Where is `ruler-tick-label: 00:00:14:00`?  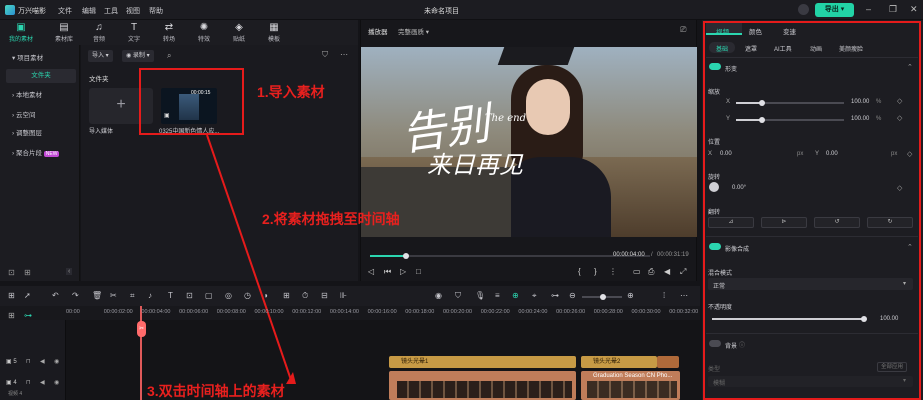 ruler-tick-label: 00:00:14:00 is located at coordinates (344, 312).